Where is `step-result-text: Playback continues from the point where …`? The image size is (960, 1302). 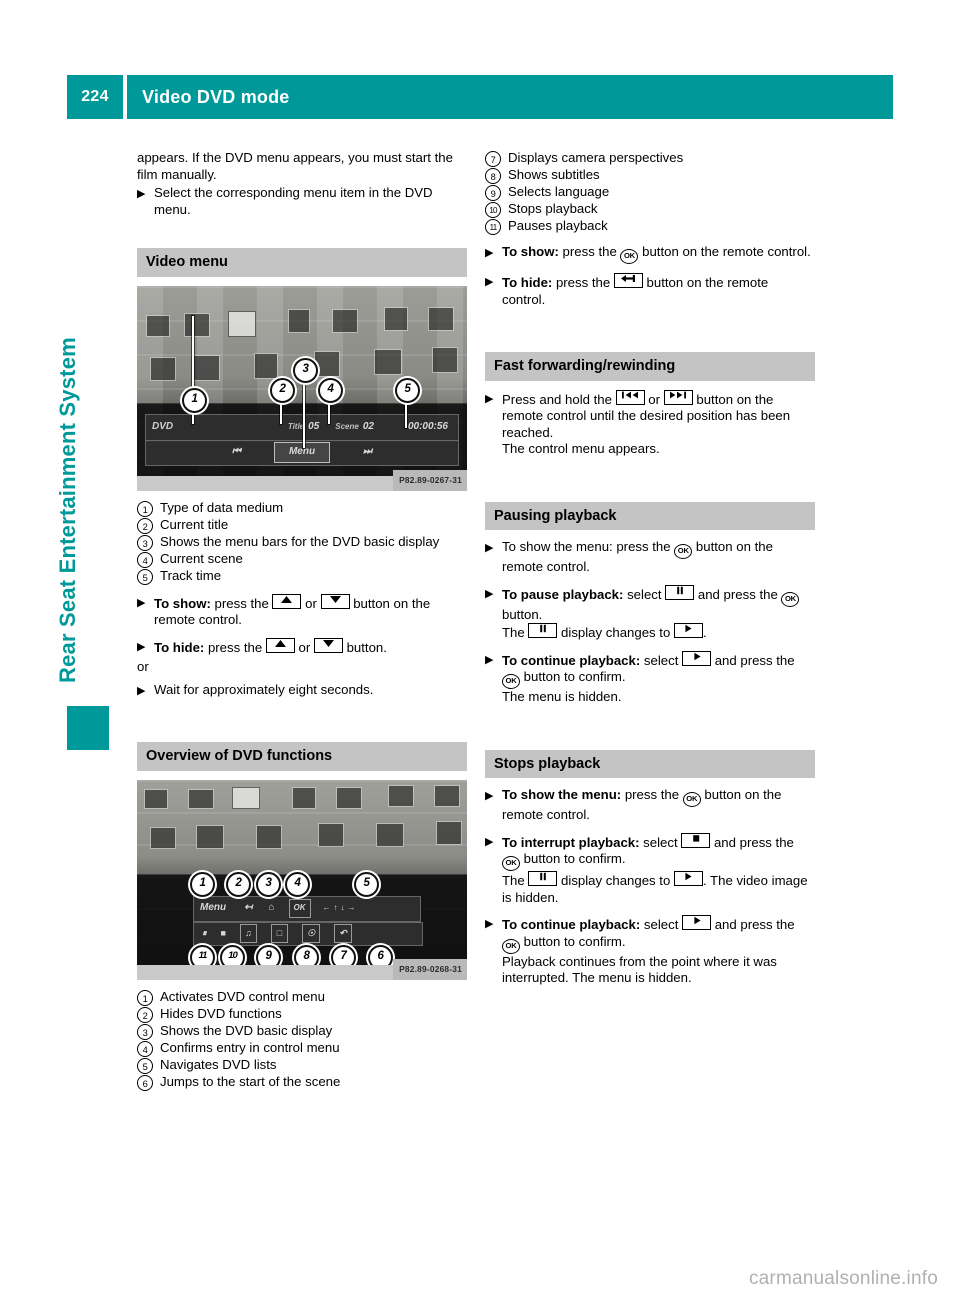 step-result-text: Playback continues from the point where … is located at coordinates (639, 969).